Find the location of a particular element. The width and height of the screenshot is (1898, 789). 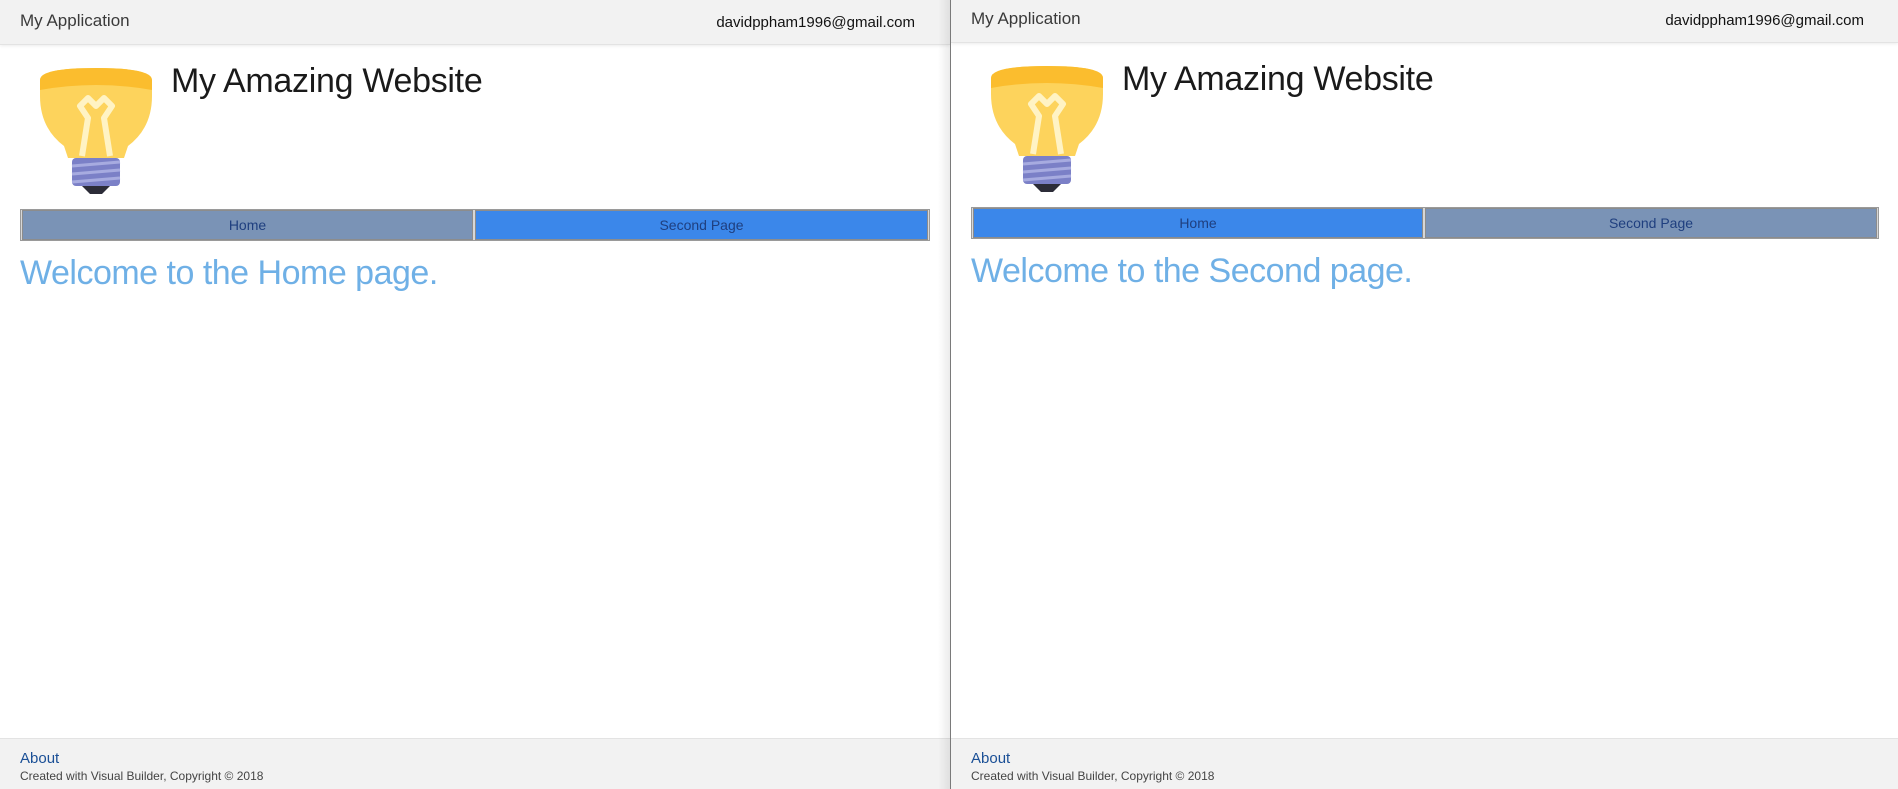

welcome-heading: Welcome to the Home page. is located at coordinates (229, 273).